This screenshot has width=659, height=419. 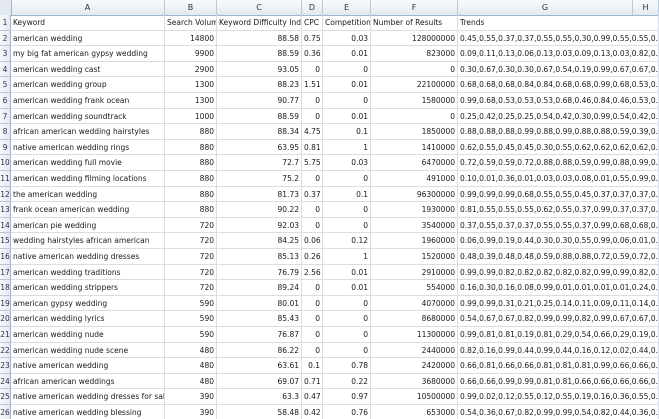 I want to click on table-cell: american wedding filming locations, so click(x=88, y=179).